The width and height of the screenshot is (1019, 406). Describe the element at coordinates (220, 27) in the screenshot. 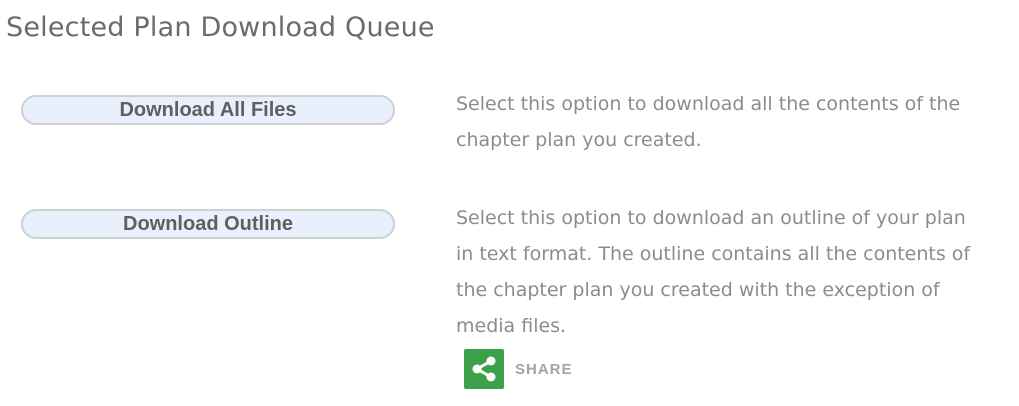

I see `page-title: Selected Plan Download Queue` at that location.